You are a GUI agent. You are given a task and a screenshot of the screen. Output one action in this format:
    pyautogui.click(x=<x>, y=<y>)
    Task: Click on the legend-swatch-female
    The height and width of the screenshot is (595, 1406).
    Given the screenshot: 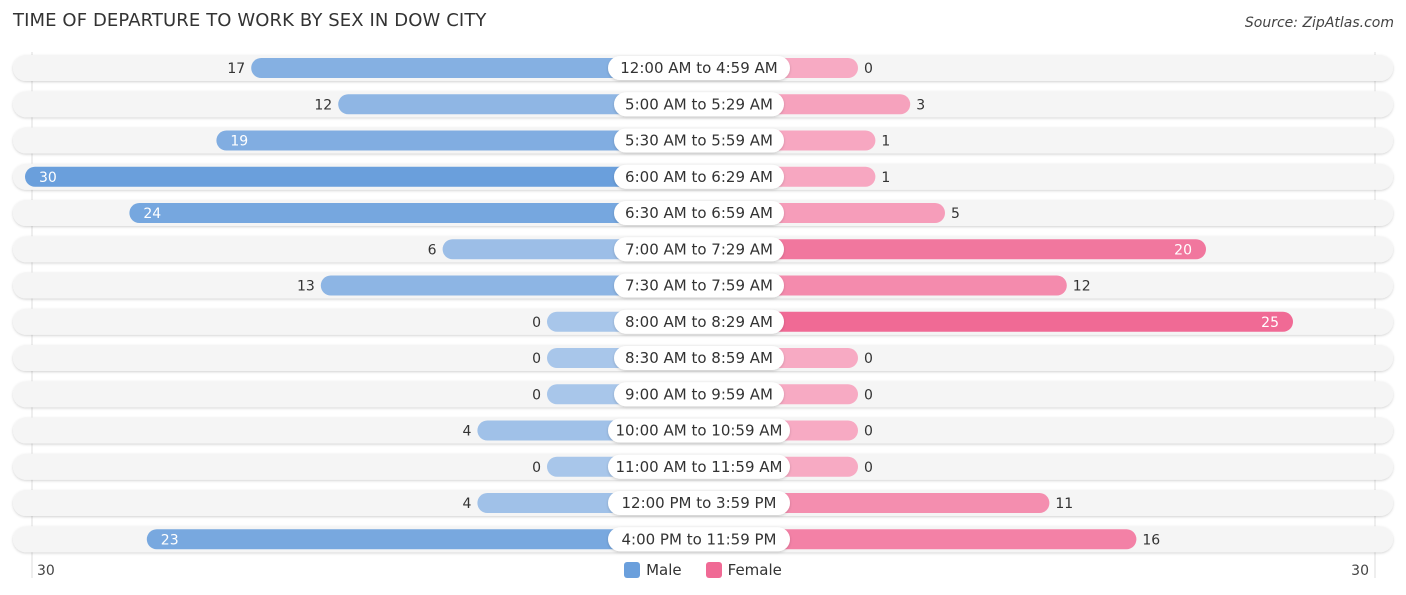 What is the action you would take?
    pyautogui.click(x=713, y=570)
    